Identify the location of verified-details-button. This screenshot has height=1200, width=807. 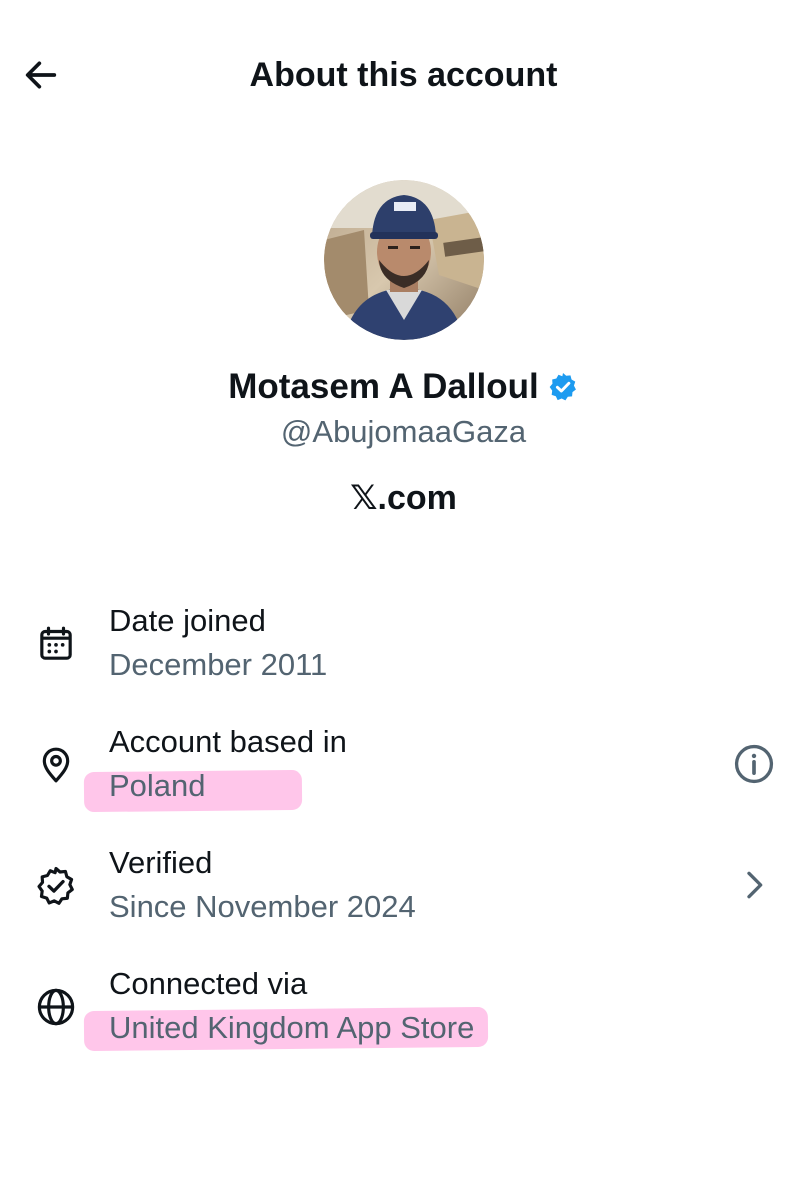
(754, 885).